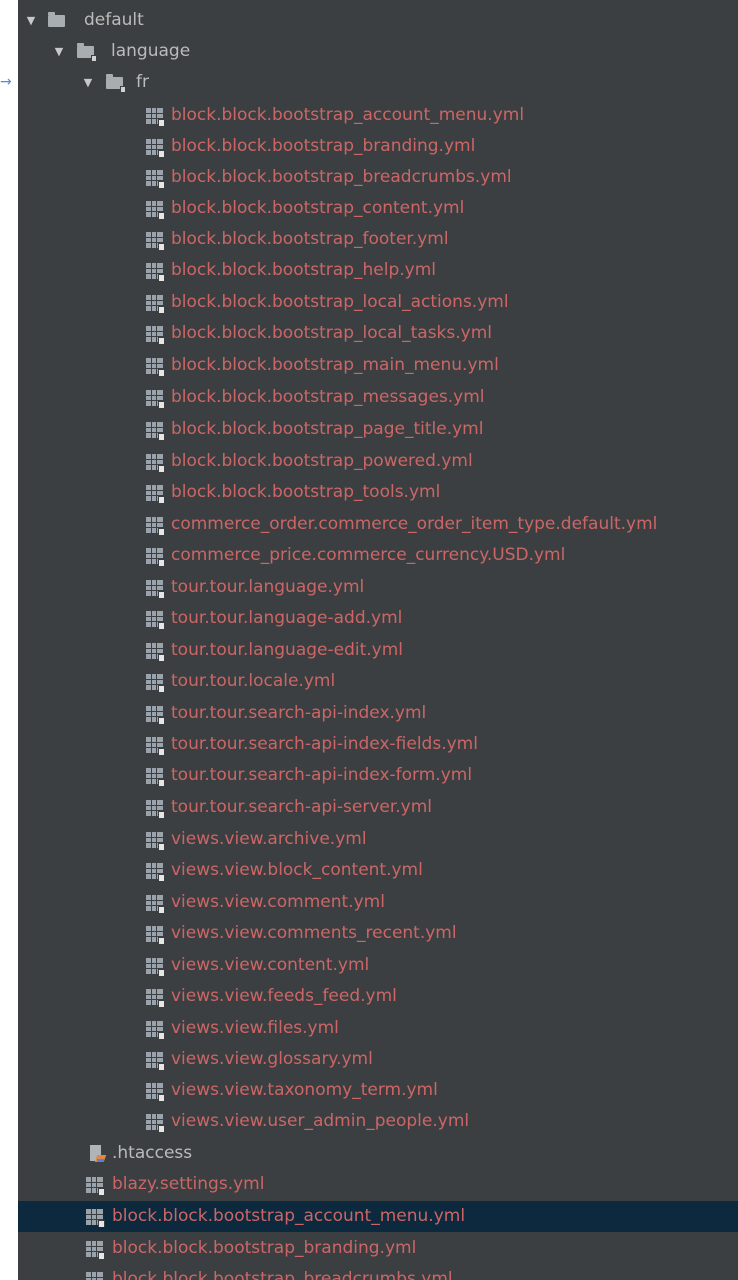 The image size is (738, 1280). I want to click on tree-row-htaccess: .htaccess, so click(378, 1153).